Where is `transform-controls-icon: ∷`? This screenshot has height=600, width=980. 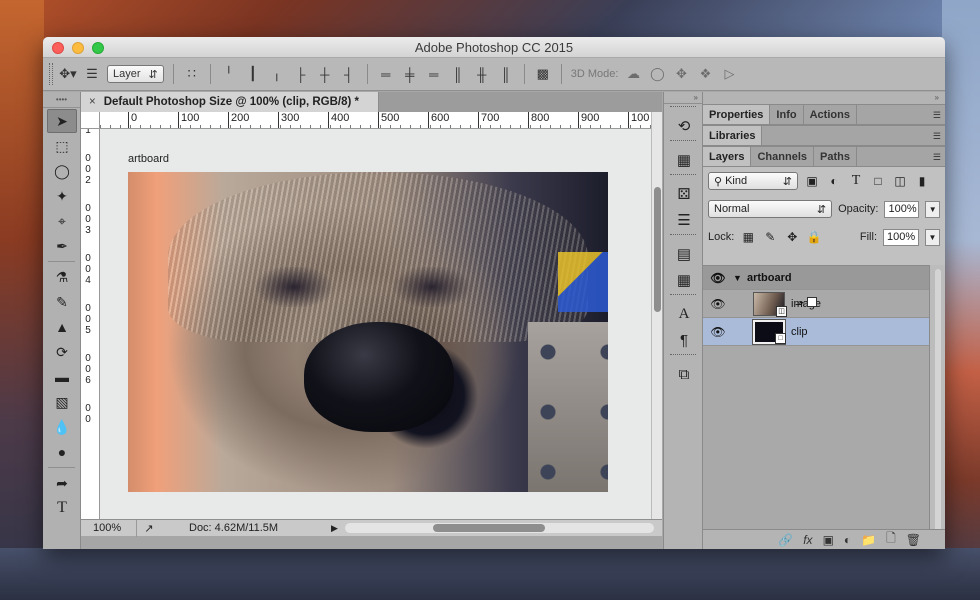
transform-controls-icon: ∷ is located at coordinates (192, 74).